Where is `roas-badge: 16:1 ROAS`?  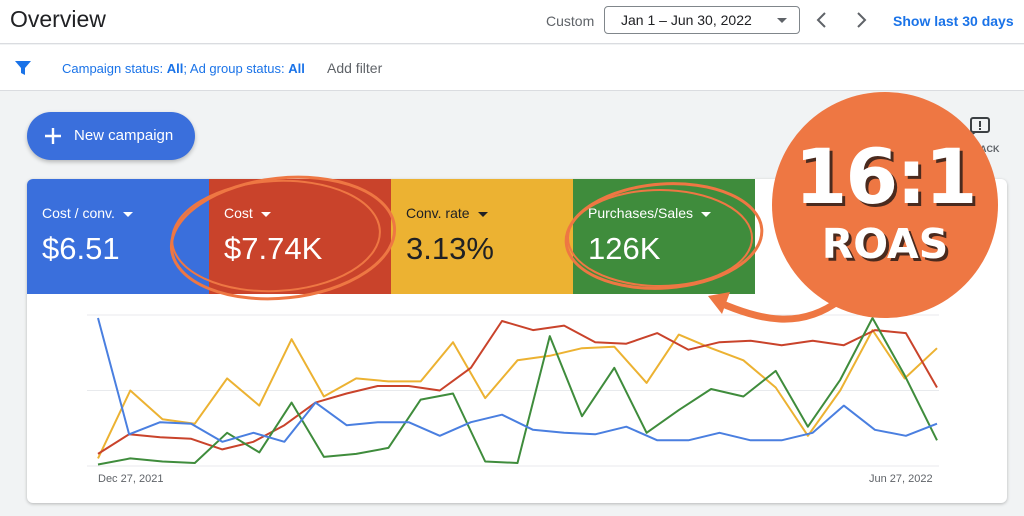 roas-badge: 16:1 ROAS is located at coordinates (885, 205).